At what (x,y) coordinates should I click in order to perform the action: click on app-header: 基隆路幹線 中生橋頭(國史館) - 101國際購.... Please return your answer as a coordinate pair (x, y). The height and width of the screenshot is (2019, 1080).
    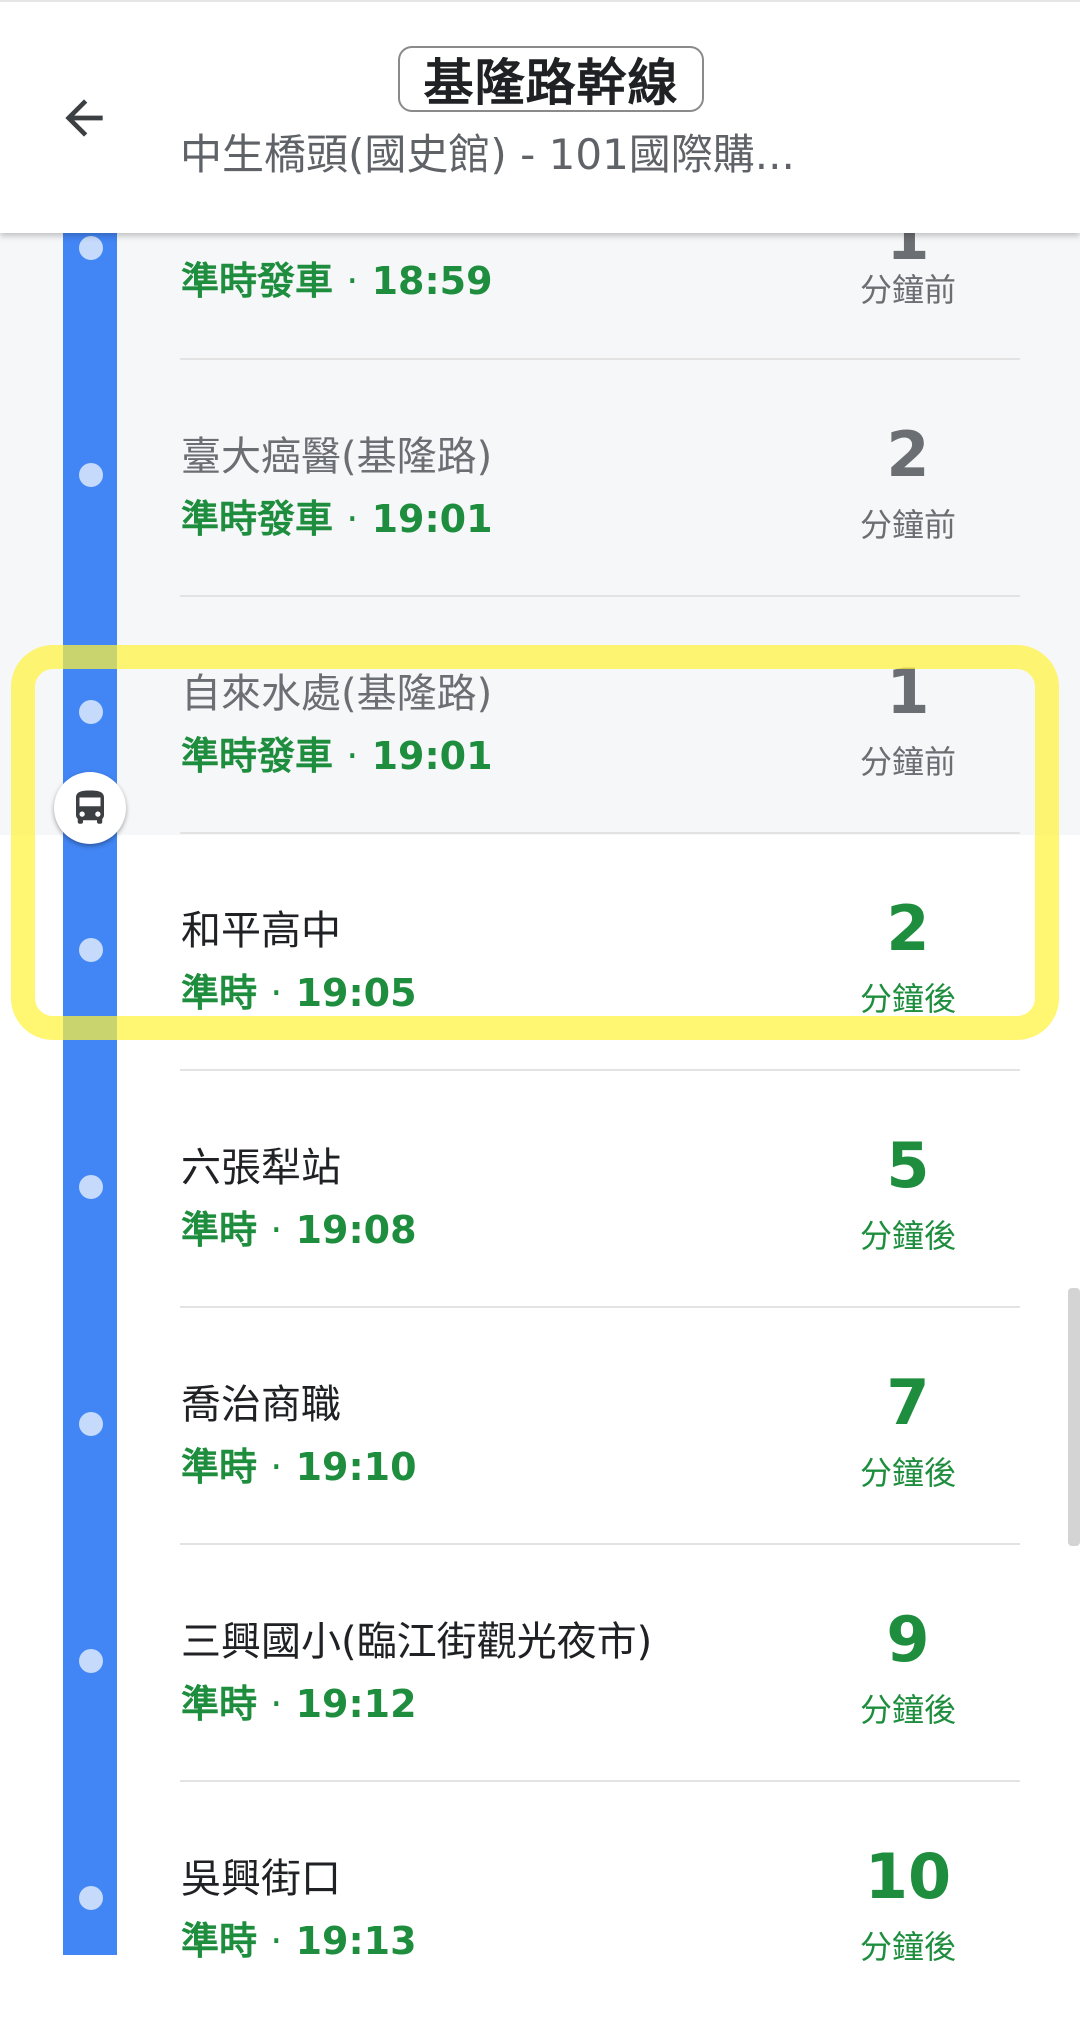
    Looking at the image, I should click on (540, 116).